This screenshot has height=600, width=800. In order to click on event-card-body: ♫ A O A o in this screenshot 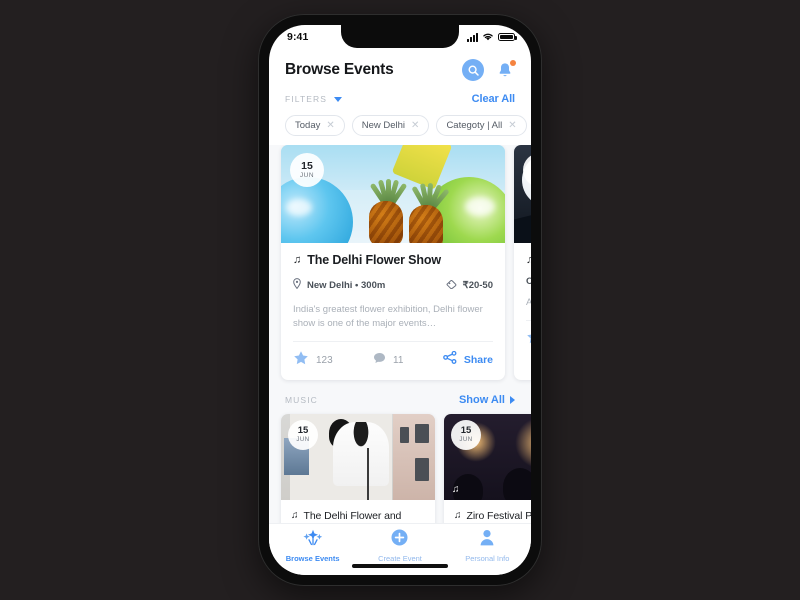, I will do `click(522, 301)`.